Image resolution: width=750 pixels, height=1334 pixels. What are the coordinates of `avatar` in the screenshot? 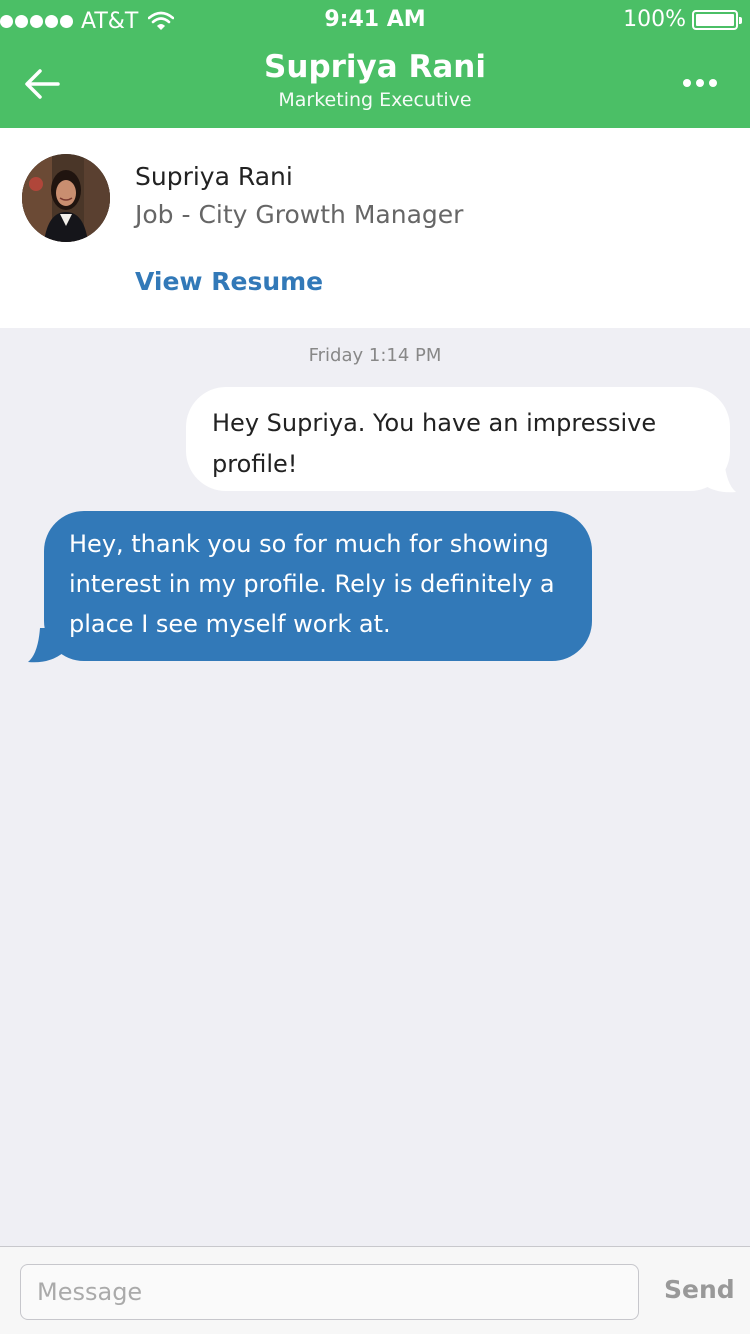 It's located at (66, 198).